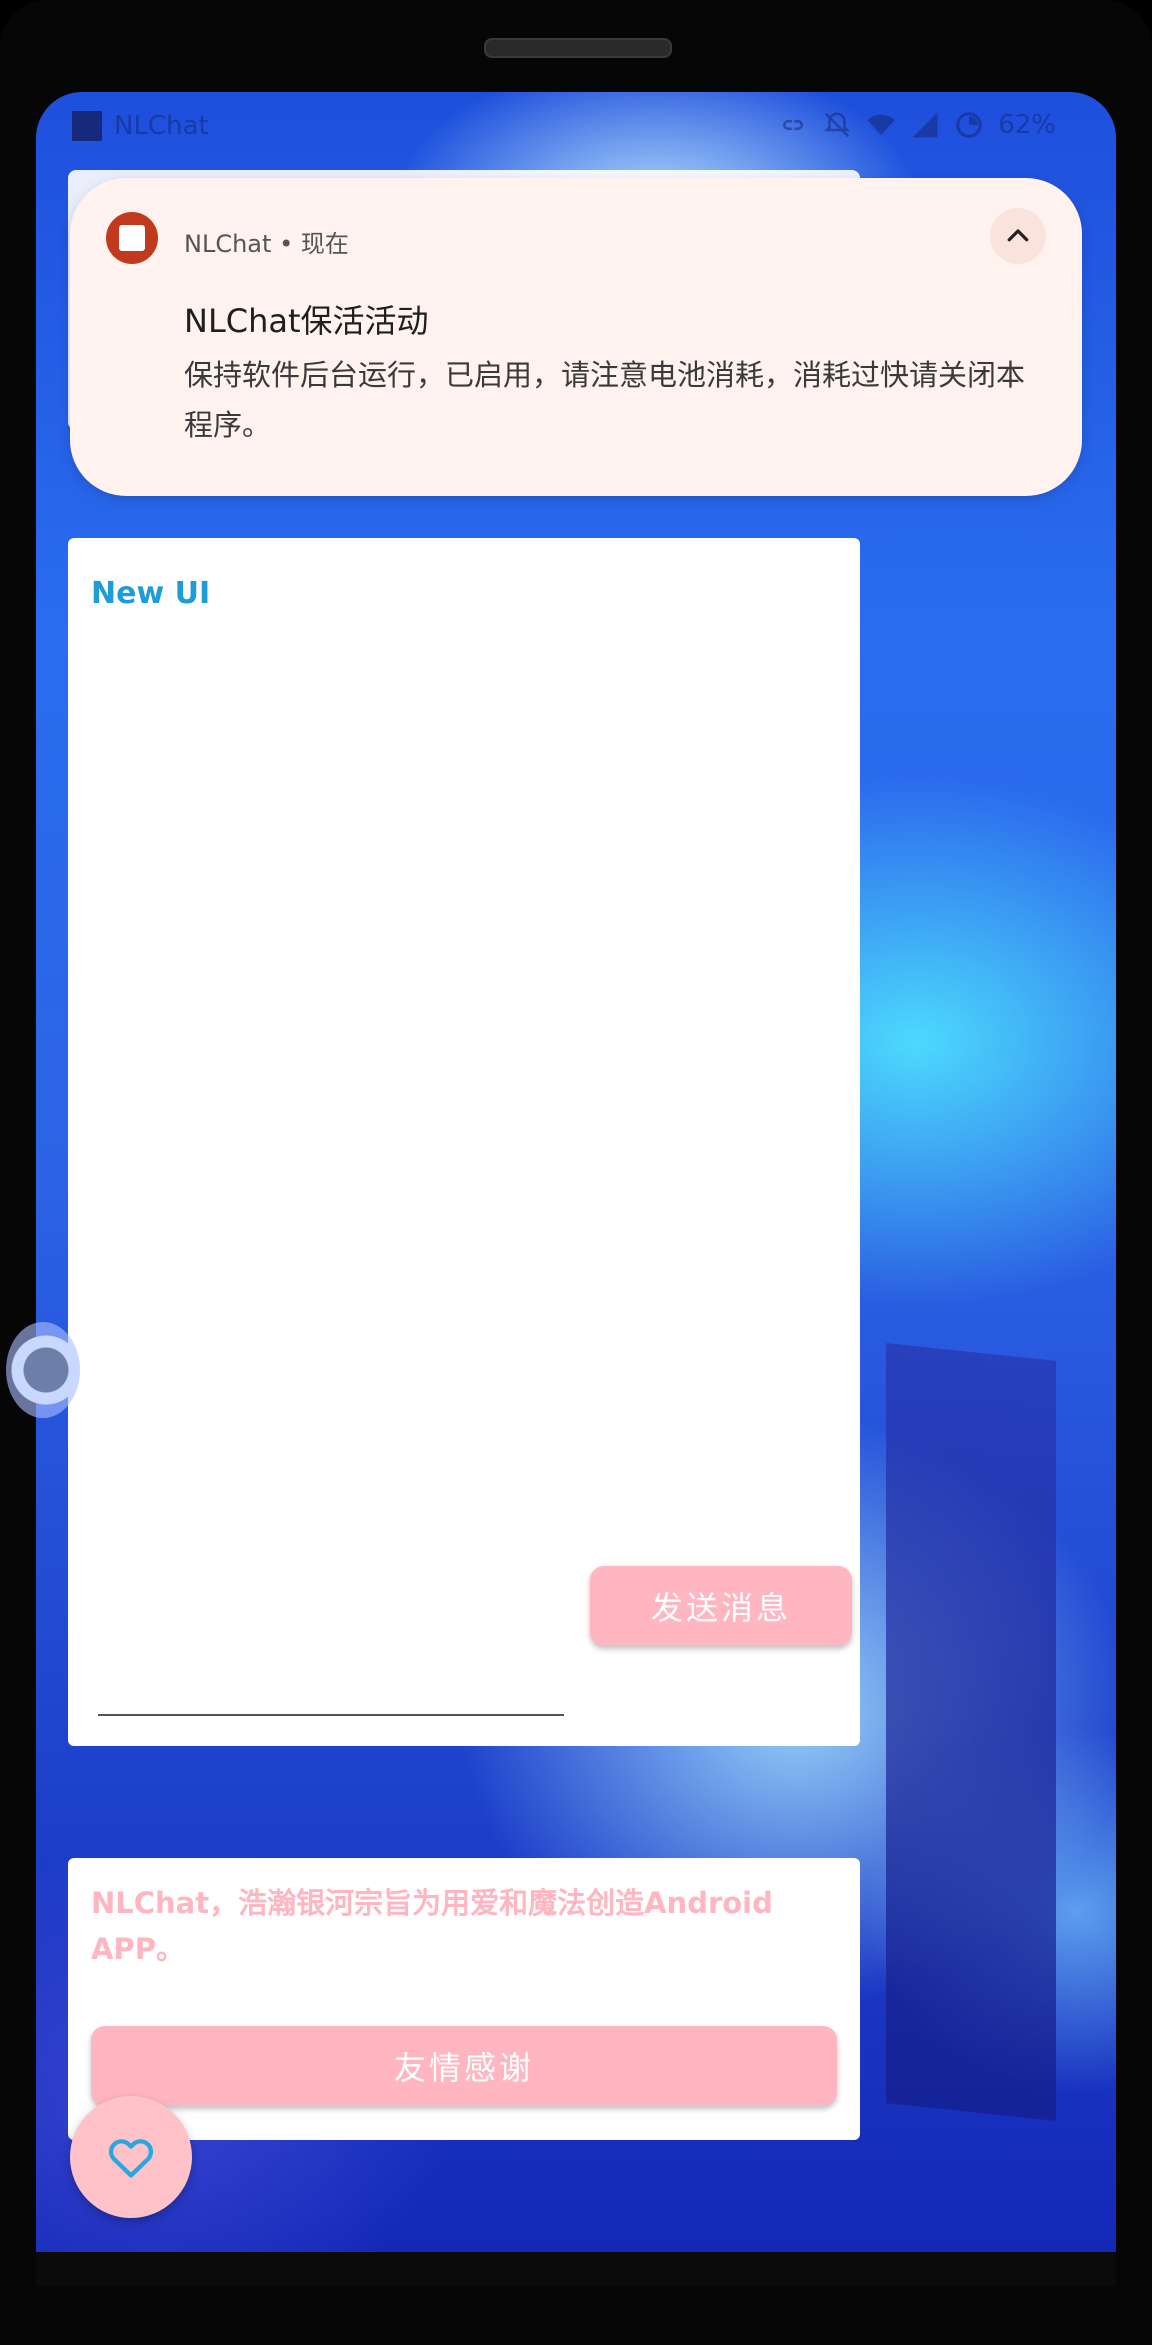  What do you see at coordinates (925, 125) in the screenshot?
I see `signal-icon` at bounding box center [925, 125].